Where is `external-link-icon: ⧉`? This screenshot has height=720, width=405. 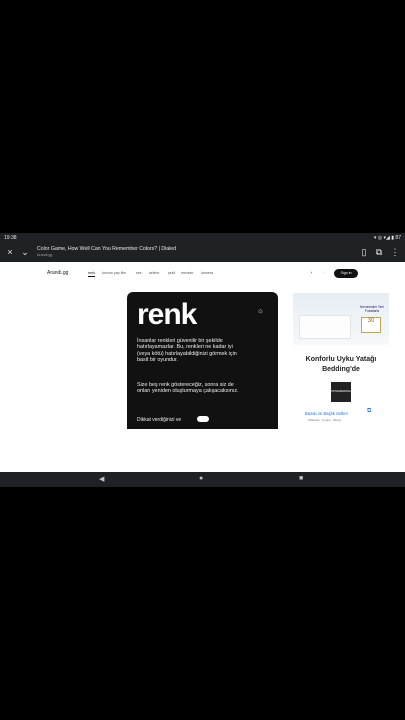
external-link-icon: ⧉ is located at coordinates (369, 411).